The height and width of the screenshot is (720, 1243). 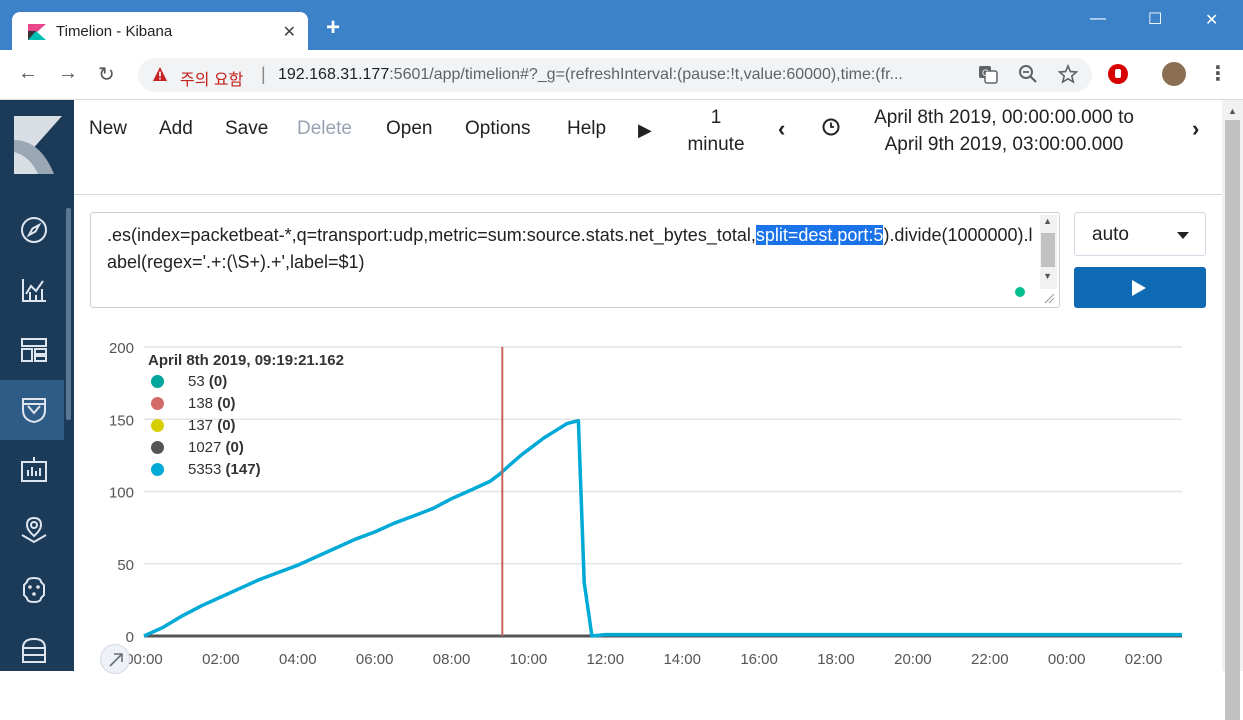 What do you see at coordinates (246, 383) in the screenshot?
I see `legend-item: 53 (0)` at bounding box center [246, 383].